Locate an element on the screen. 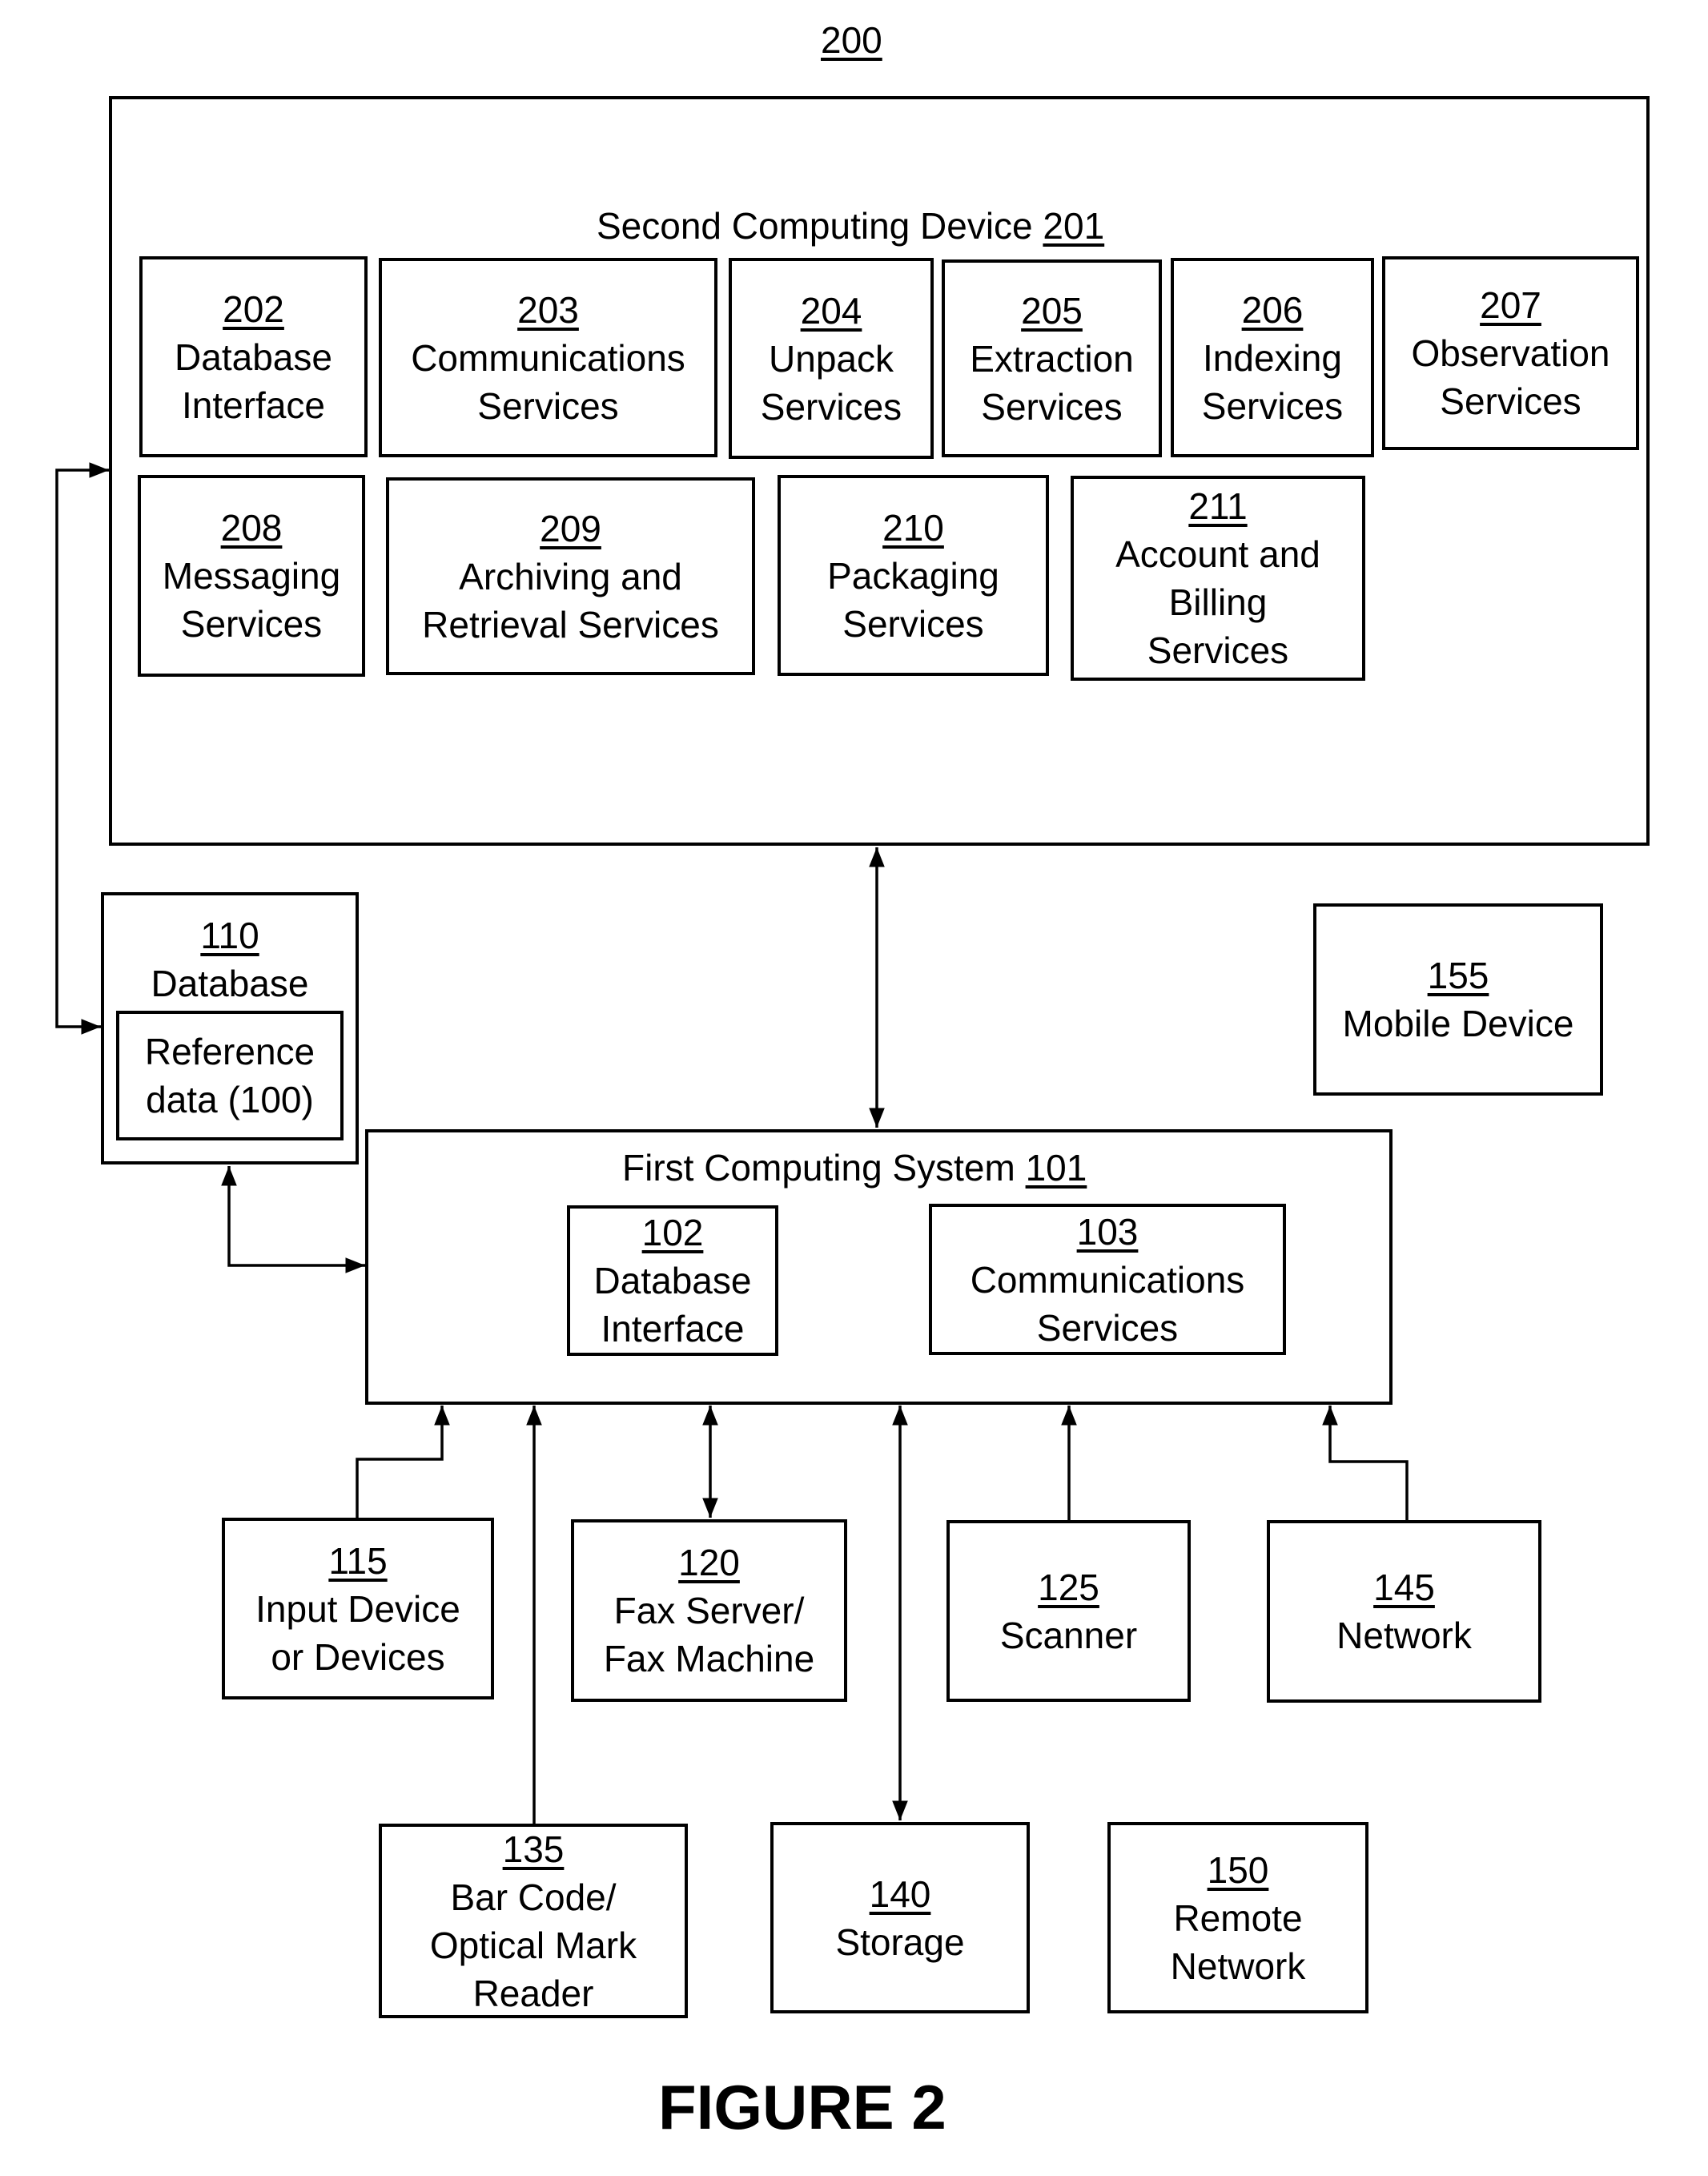  module-209: 209 Archiving and Retrieval Services is located at coordinates (571, 576).